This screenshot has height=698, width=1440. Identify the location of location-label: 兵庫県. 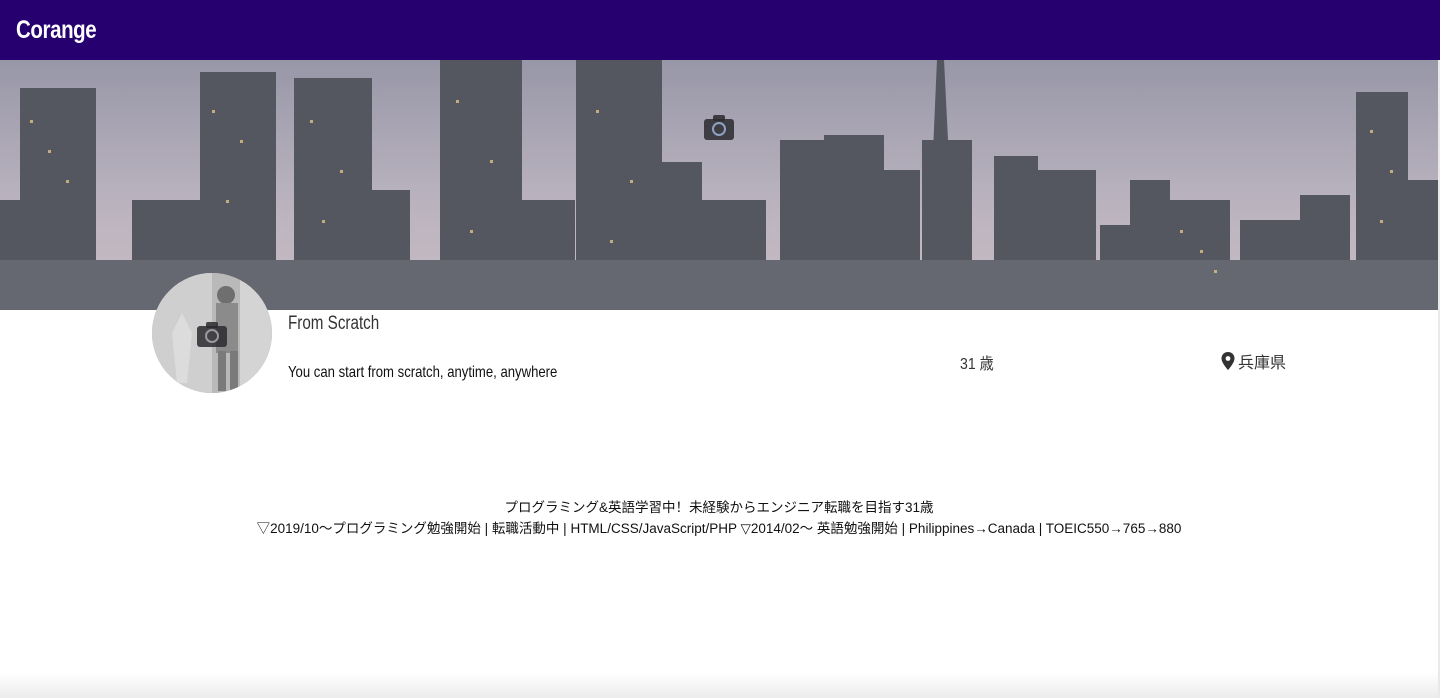
(1262, 363).